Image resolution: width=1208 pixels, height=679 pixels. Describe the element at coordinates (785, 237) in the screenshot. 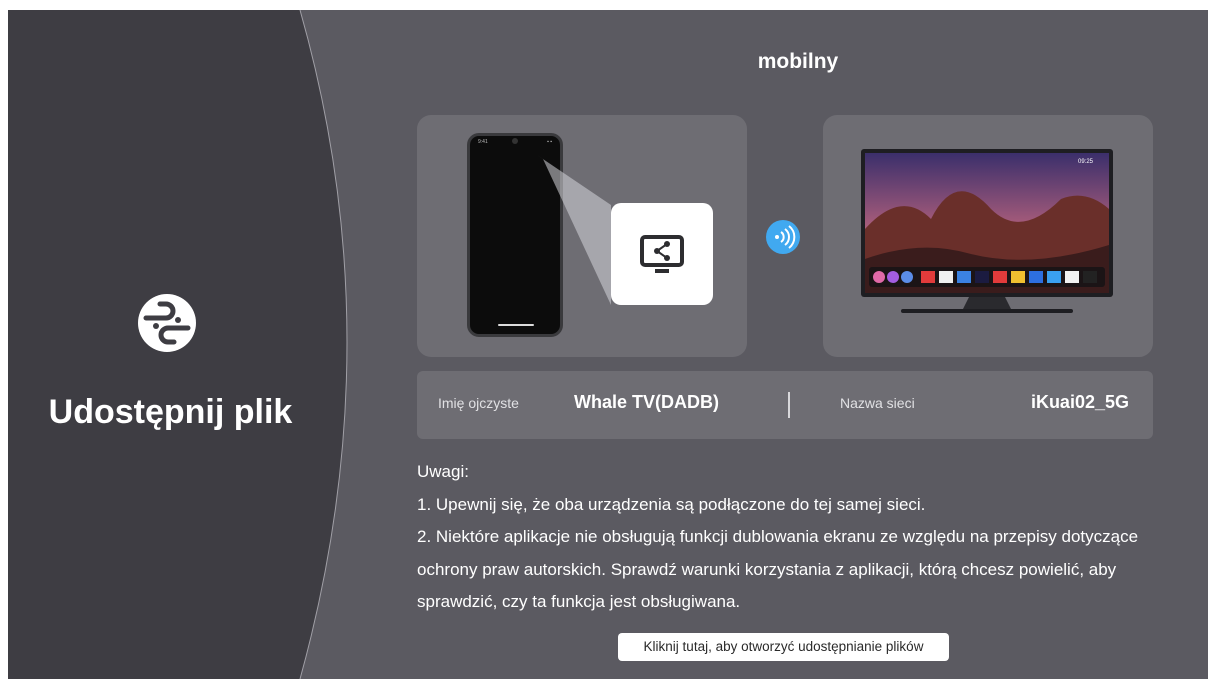

I see `wireless-signal-glyph` at that location.